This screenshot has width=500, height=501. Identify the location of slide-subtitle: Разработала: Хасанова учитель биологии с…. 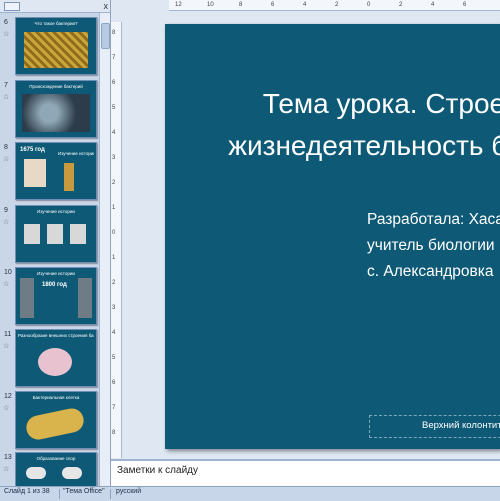
(433, 246).